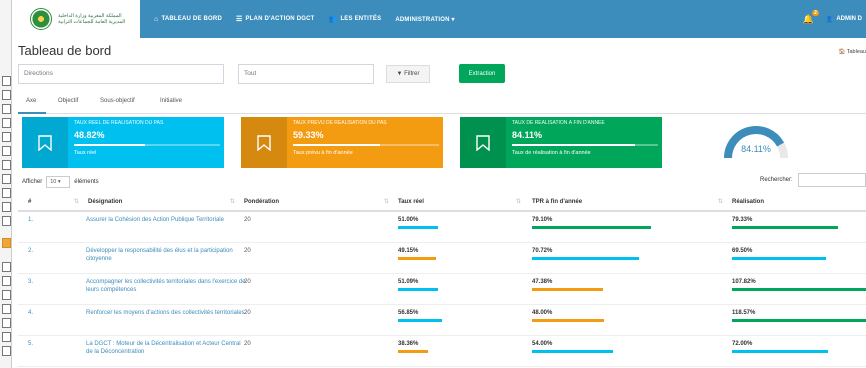 The width and height of the screenshot is (866, 368). Describe the element at coordinates (53, 182) in the screenshot. I see `page-size-value: 10` at that location.